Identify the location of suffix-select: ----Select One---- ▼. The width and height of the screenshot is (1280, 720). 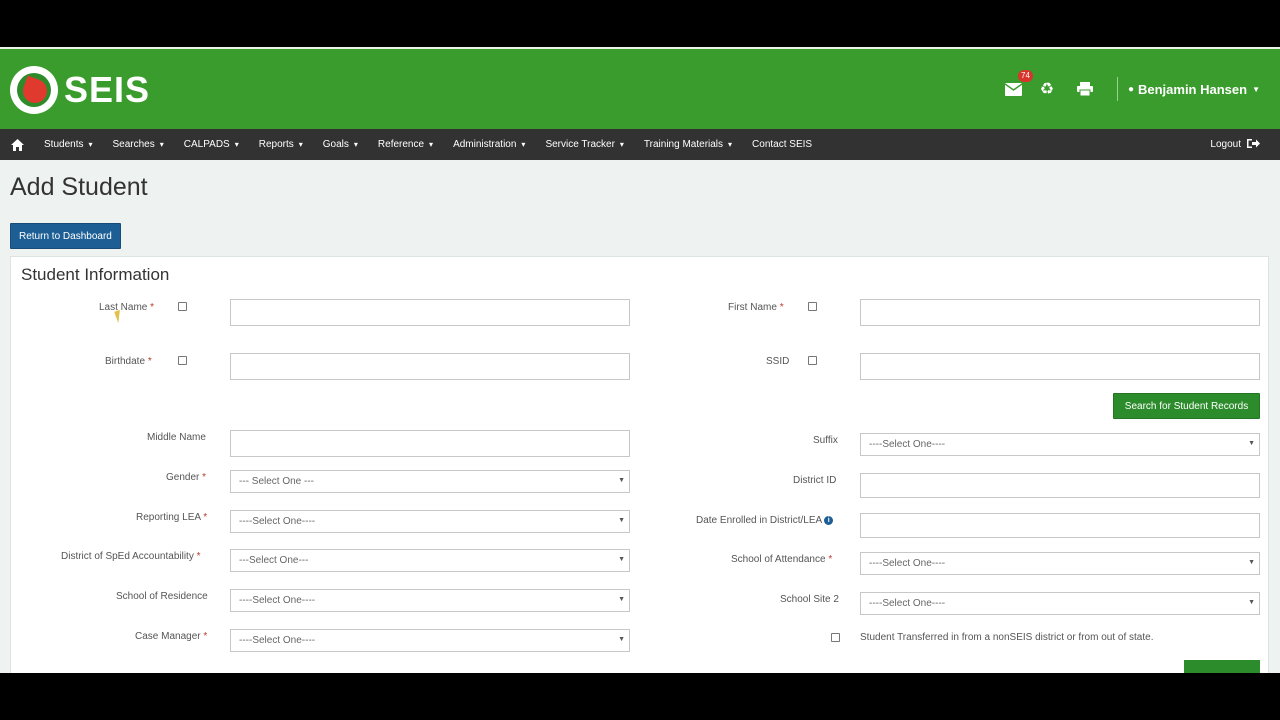
(1060, 444).